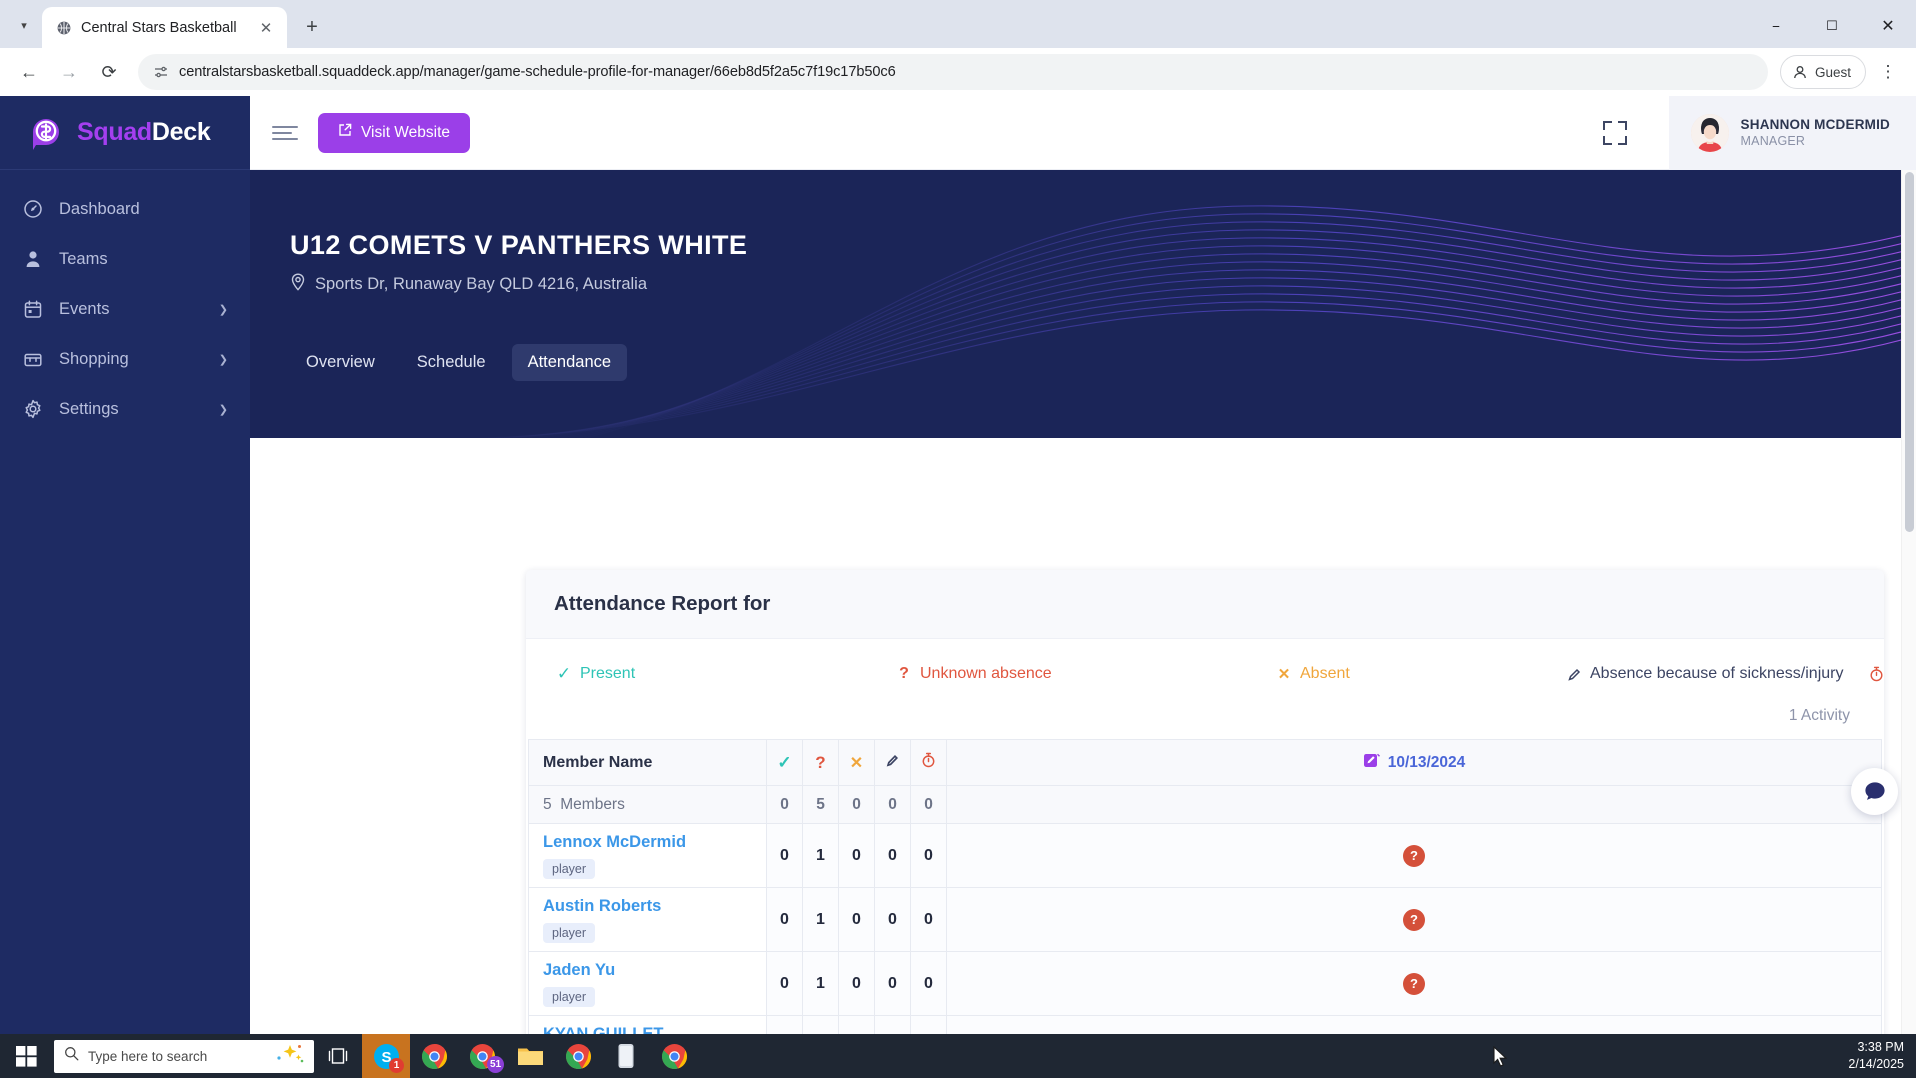 The image size is (1916, 1078). What do you see at coordinates (1876, 1064) in the screenshot?
I see `clock-date: 2/14/2025` at bounding box center [1876, 1064].